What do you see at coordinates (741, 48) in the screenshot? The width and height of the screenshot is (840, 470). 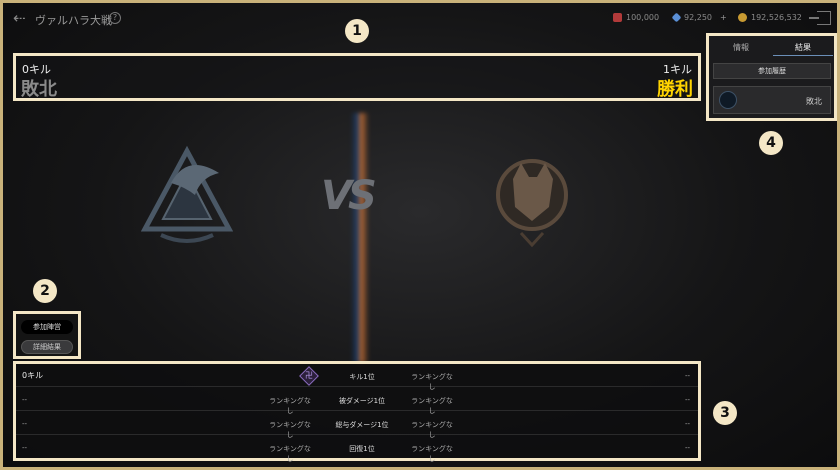 I see `tab-info: 情報` at bounding box center [741, 48].